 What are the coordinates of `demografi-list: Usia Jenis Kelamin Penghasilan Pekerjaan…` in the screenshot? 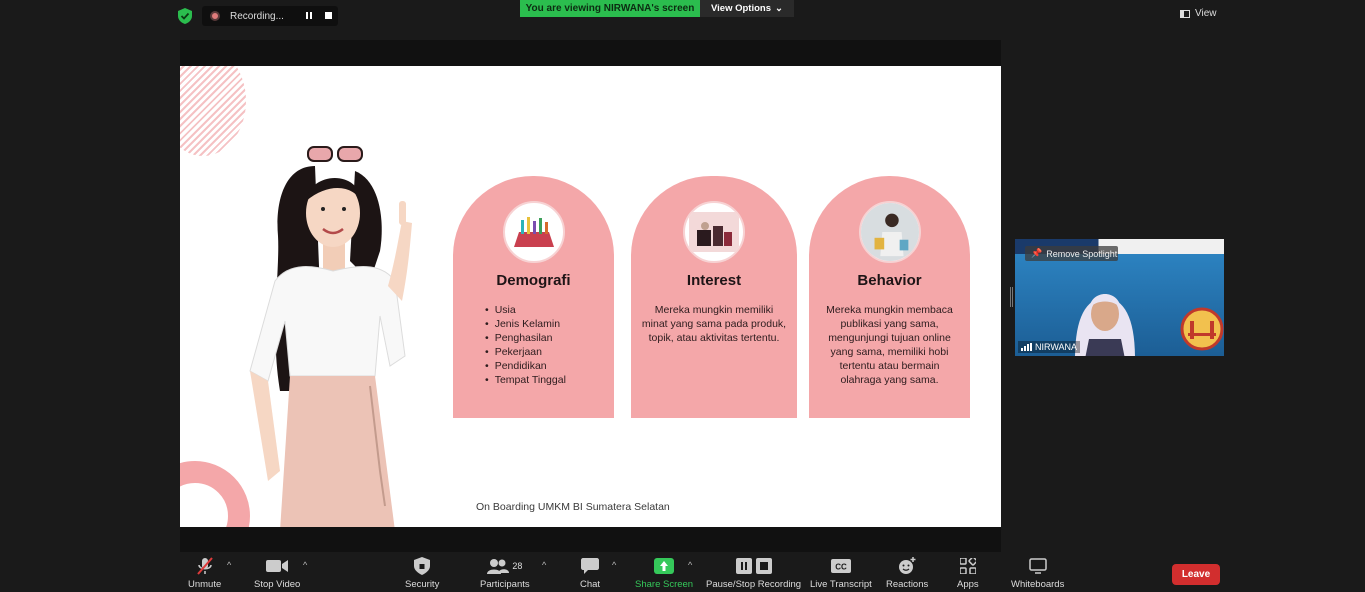 It's located at (525, 345).